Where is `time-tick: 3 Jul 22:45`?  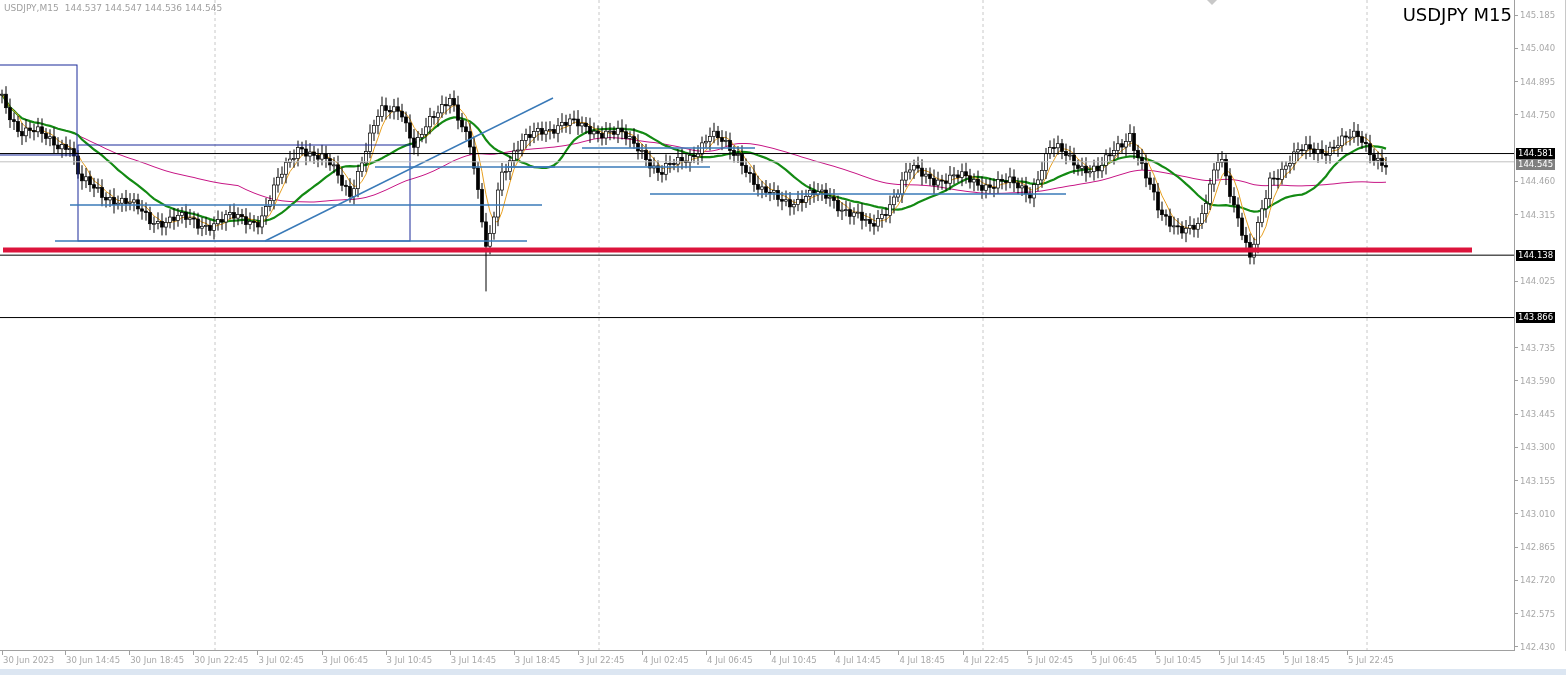 time-tick: 3 Jul 22:45 is located at coordinates (601, 660).